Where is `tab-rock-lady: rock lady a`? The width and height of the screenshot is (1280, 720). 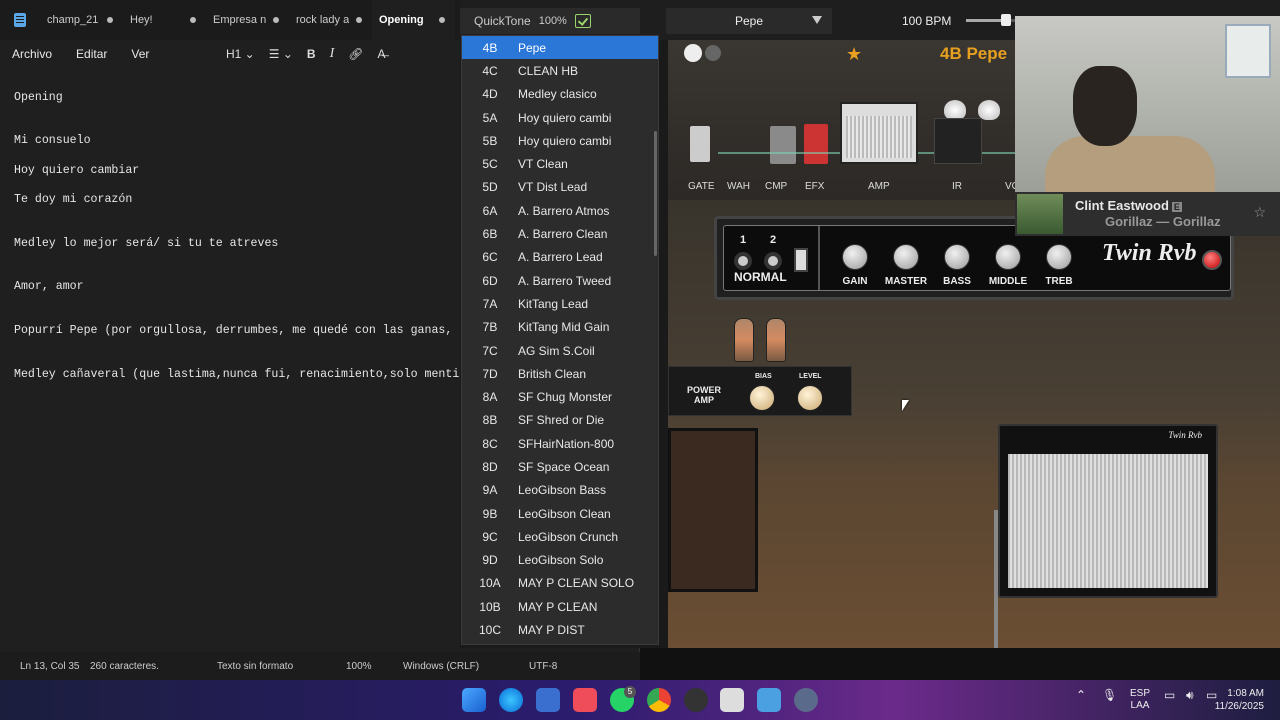
tab-rock-lady: rock lady a is located at coordinates (330, 20).